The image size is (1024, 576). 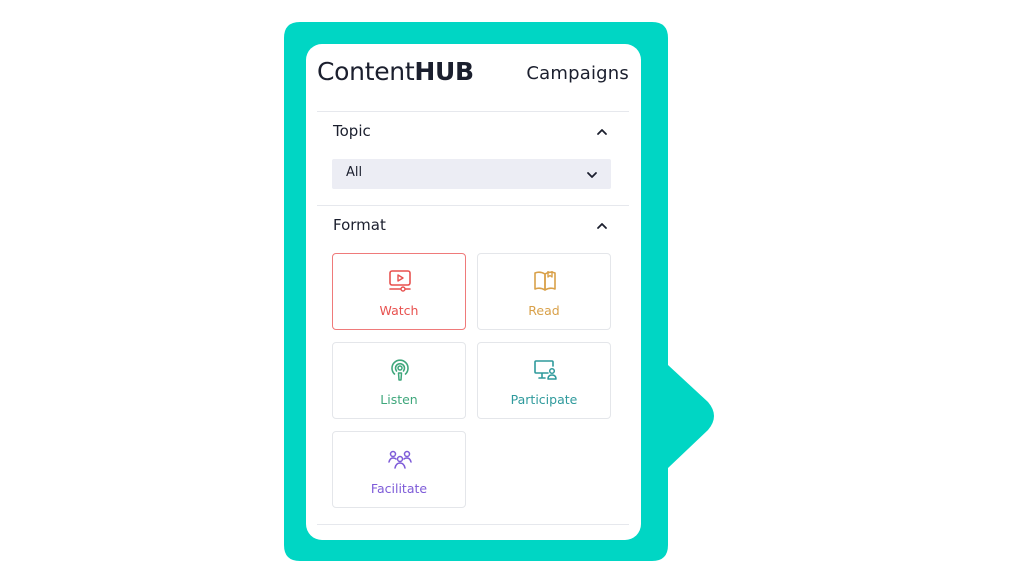 I want to click on format-option-label: Watch, so click(x=399, y=310).